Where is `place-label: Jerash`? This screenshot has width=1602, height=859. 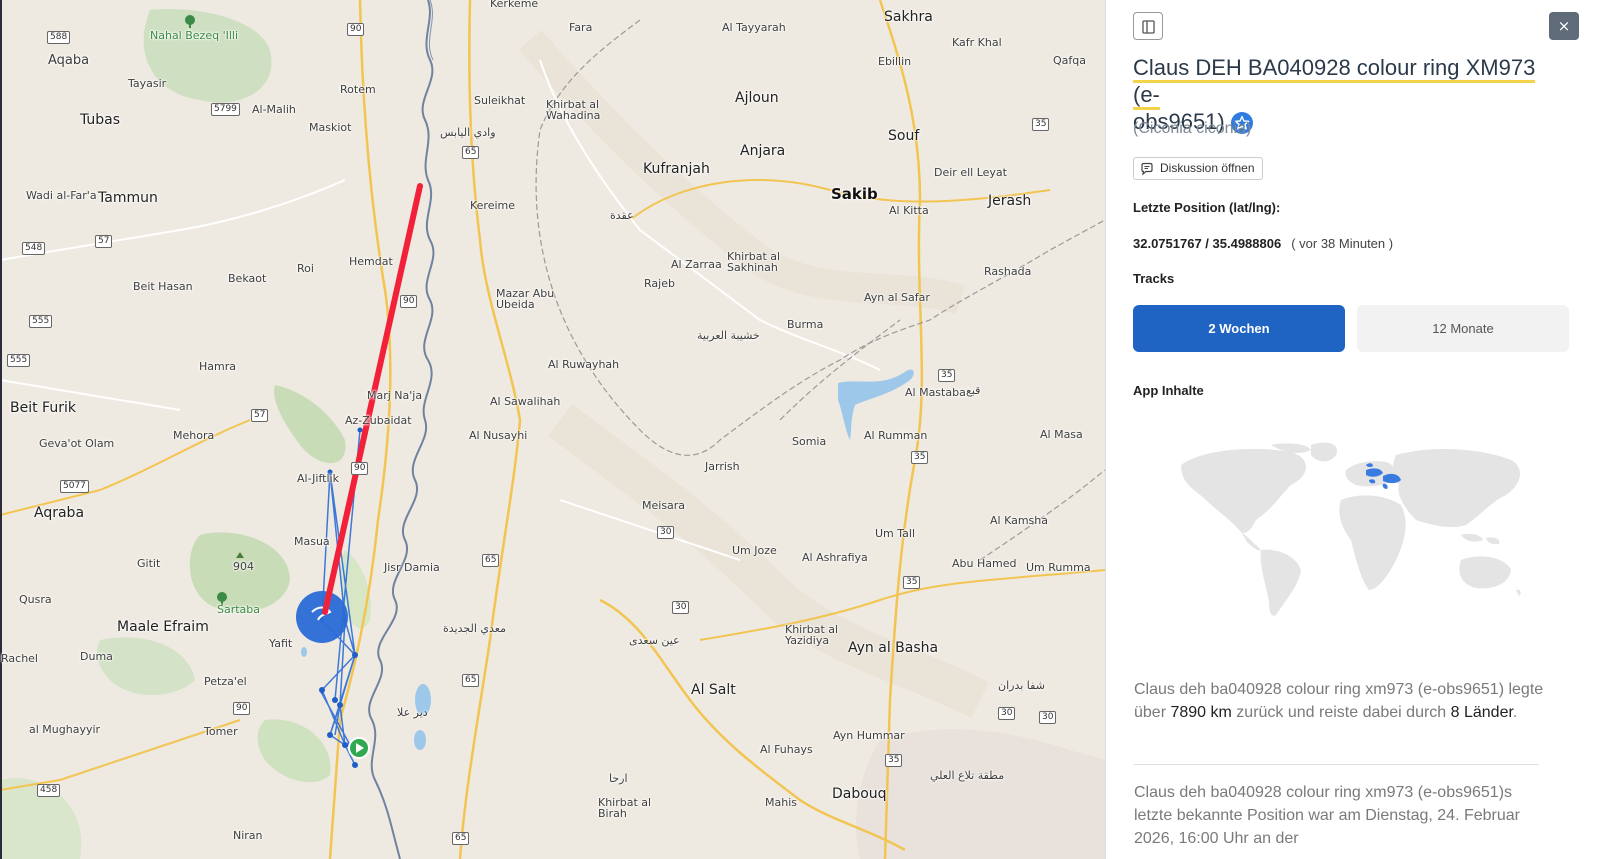
place-label: Jerash is located at coordinates (1010, 201).